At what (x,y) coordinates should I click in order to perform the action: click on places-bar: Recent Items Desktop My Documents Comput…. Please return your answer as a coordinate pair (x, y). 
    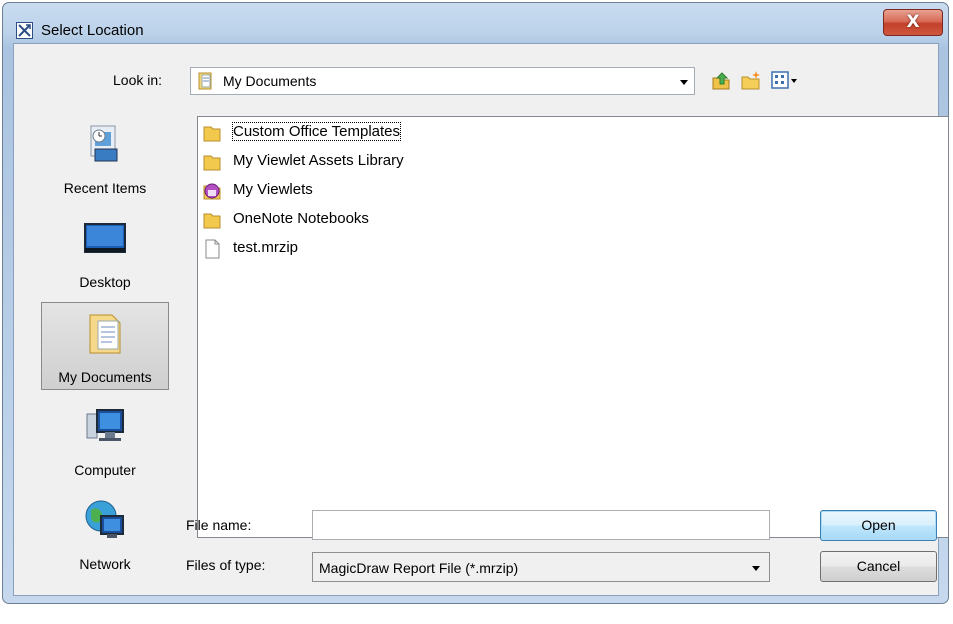
    Looking at the image, I should click on (109, 369).